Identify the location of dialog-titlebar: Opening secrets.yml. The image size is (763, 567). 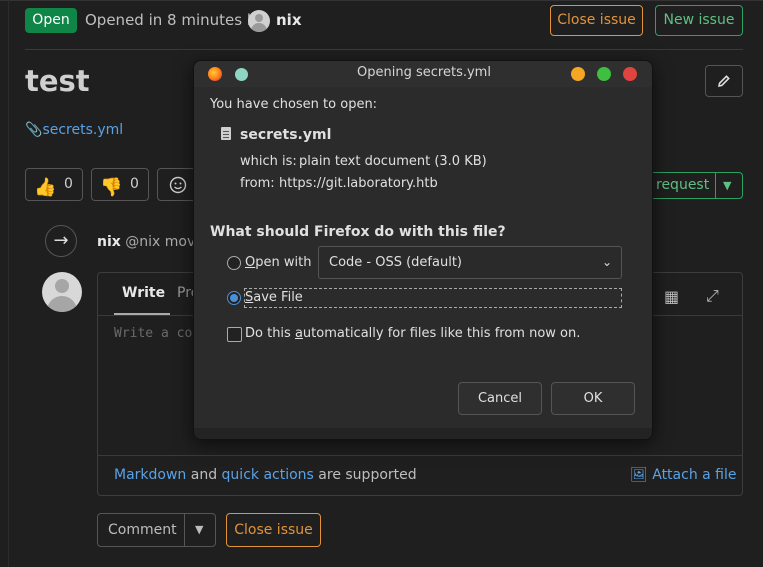
(423, 74).